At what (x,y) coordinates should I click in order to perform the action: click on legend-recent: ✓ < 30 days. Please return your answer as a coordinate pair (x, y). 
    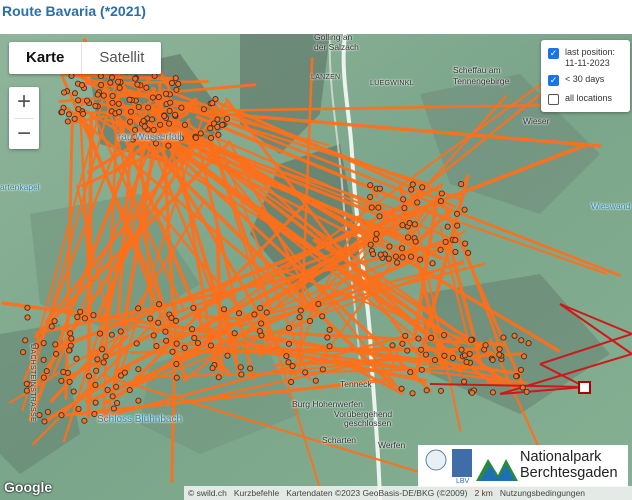
    Looking at the image, I should click on (576, 80).